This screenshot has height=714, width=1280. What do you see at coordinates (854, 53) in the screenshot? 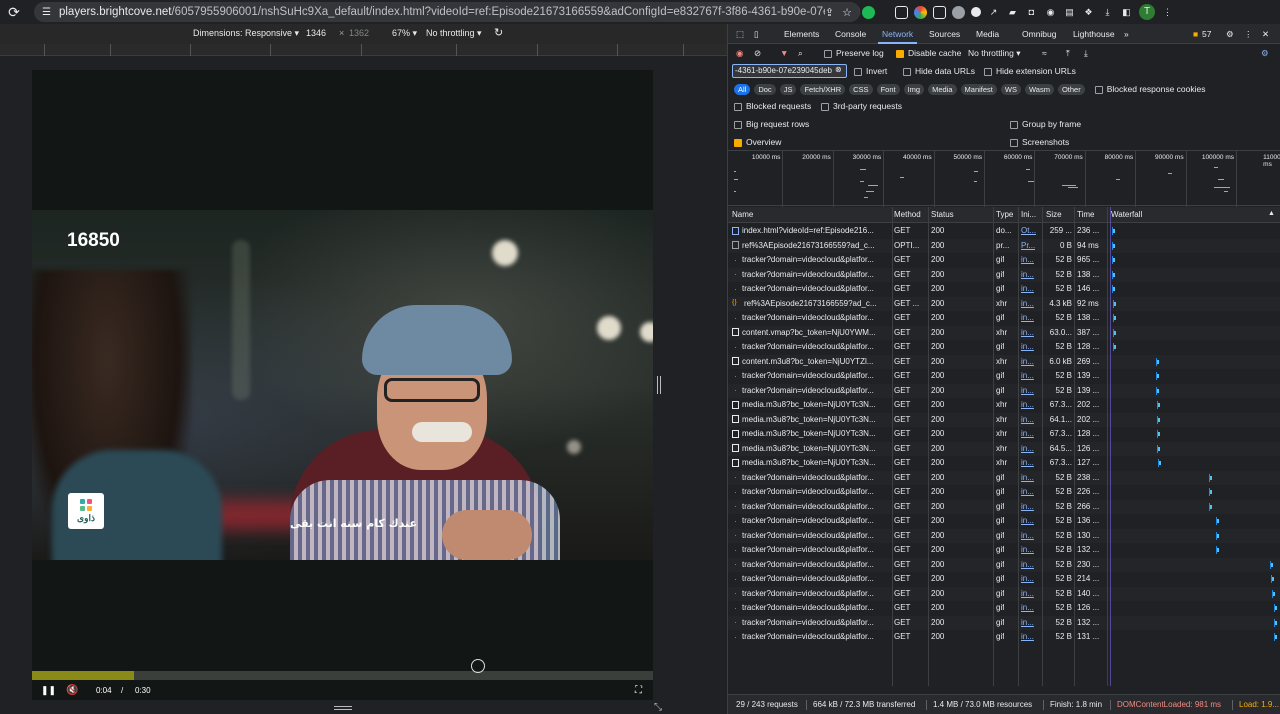
I see `preserve-log-checkbox: Preserve log` at bounding box center [854, 53].